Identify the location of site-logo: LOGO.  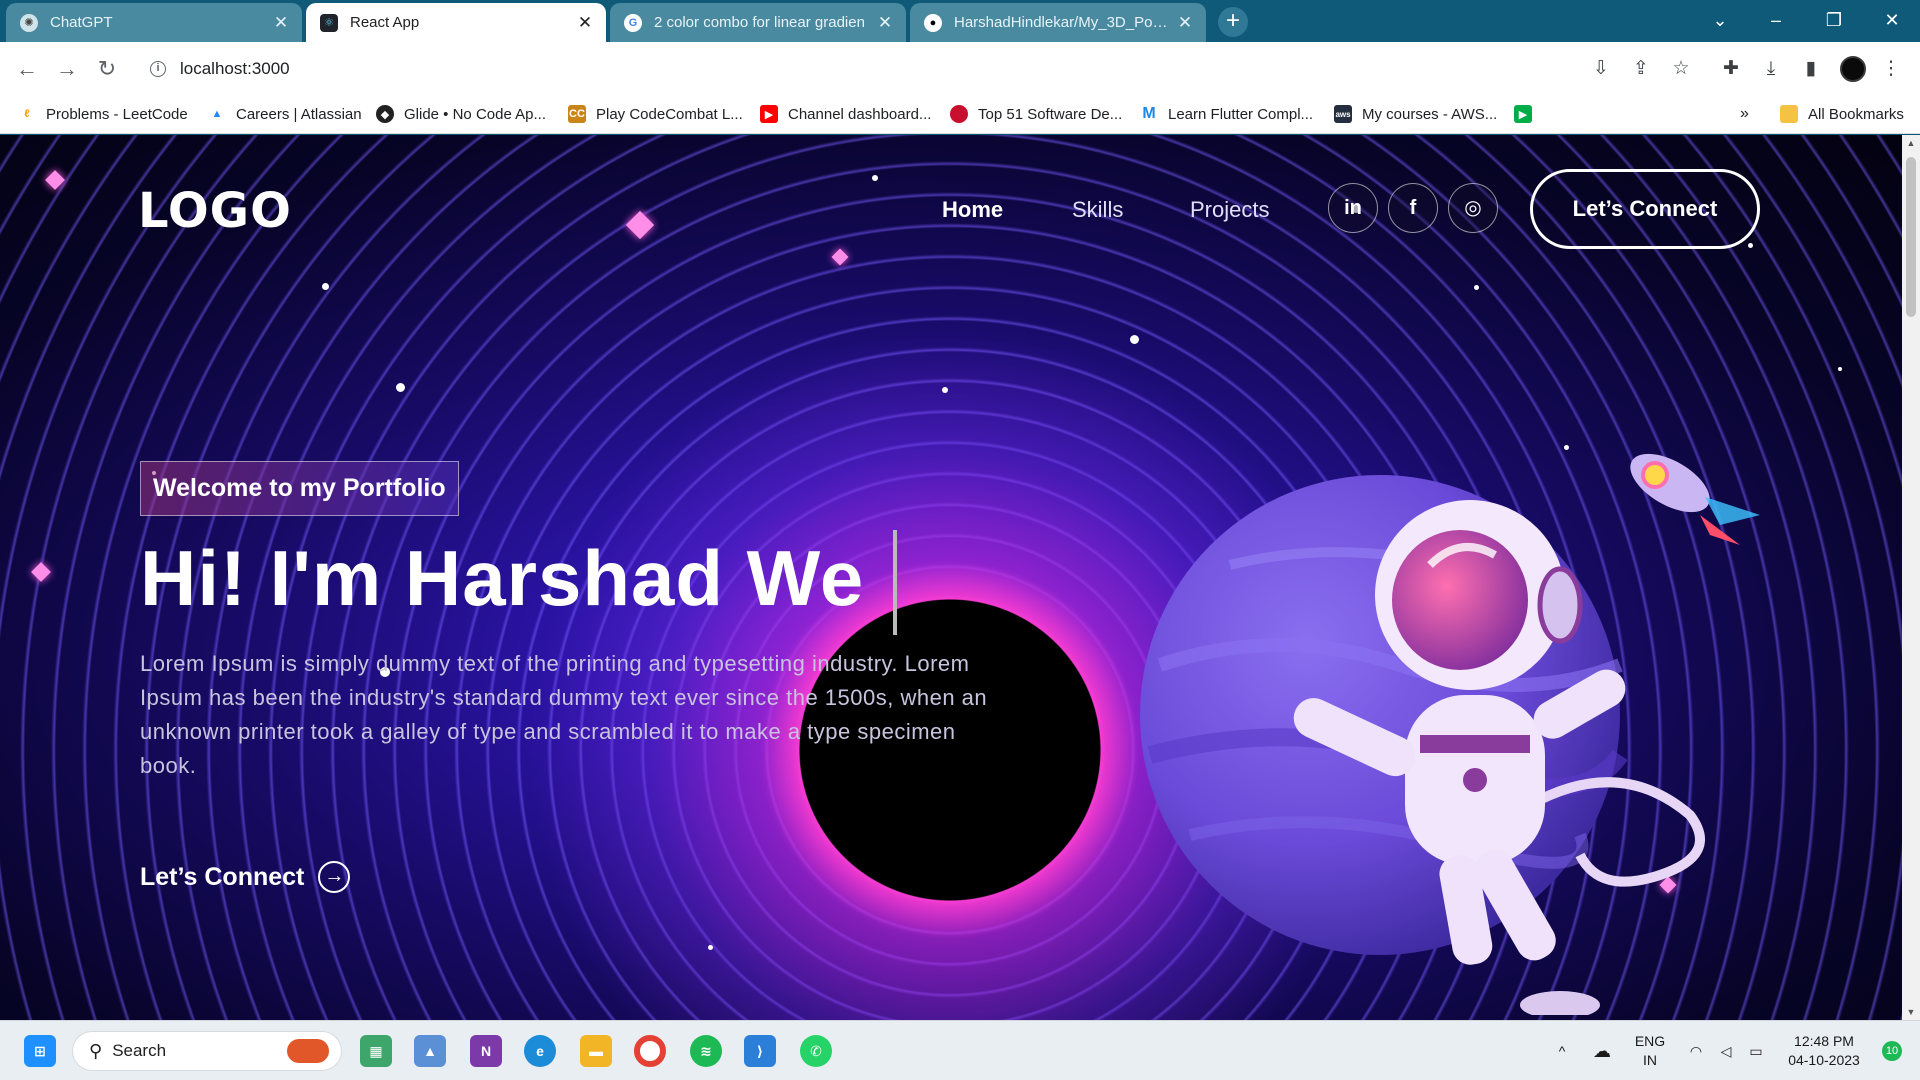
(215, 211).